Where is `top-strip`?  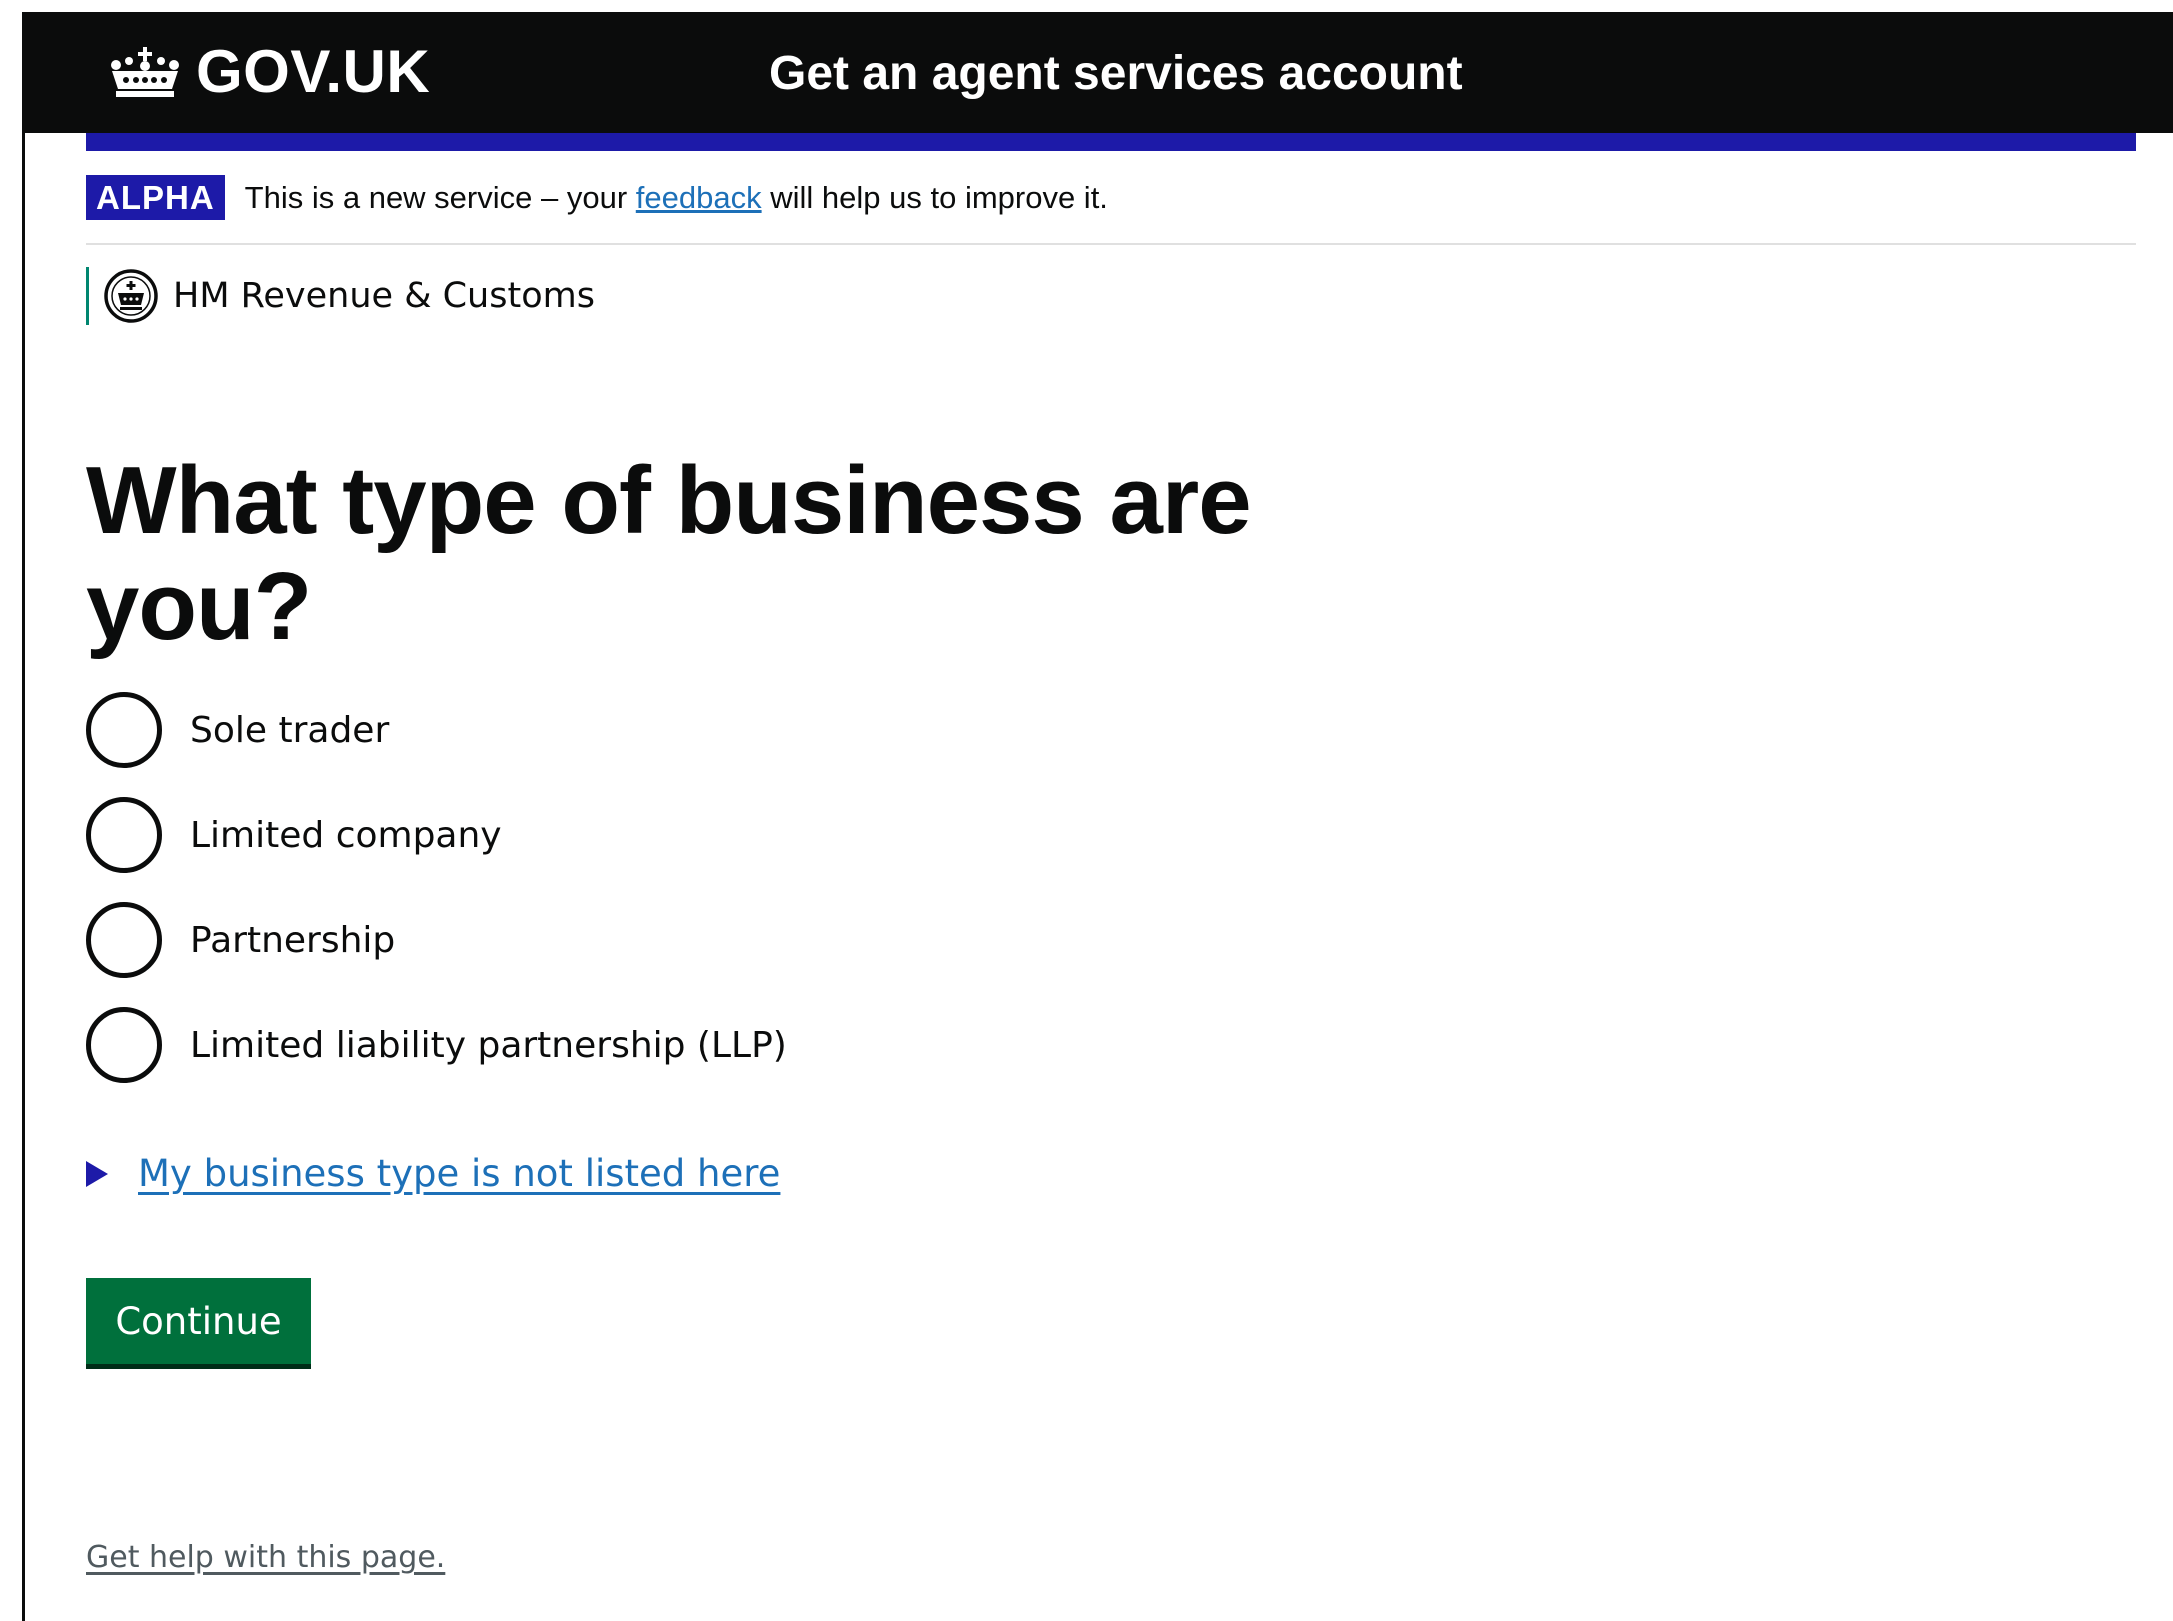
top-strip is located at coordinates (1086, 6).